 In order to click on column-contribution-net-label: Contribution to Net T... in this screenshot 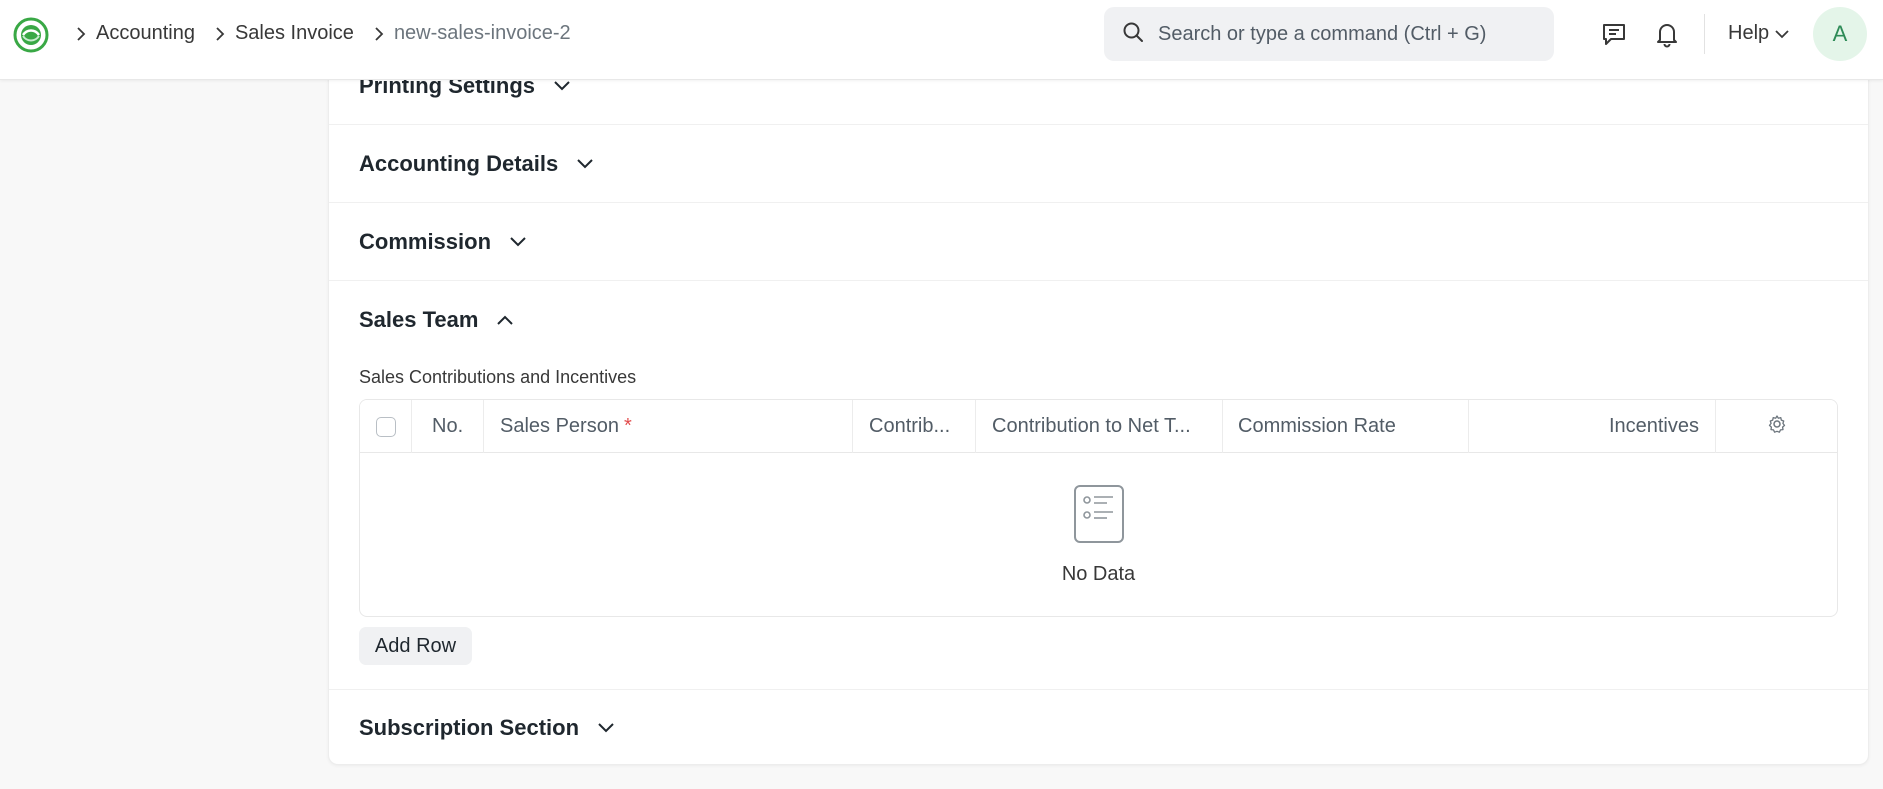, I will do `click(1091, 426)`.